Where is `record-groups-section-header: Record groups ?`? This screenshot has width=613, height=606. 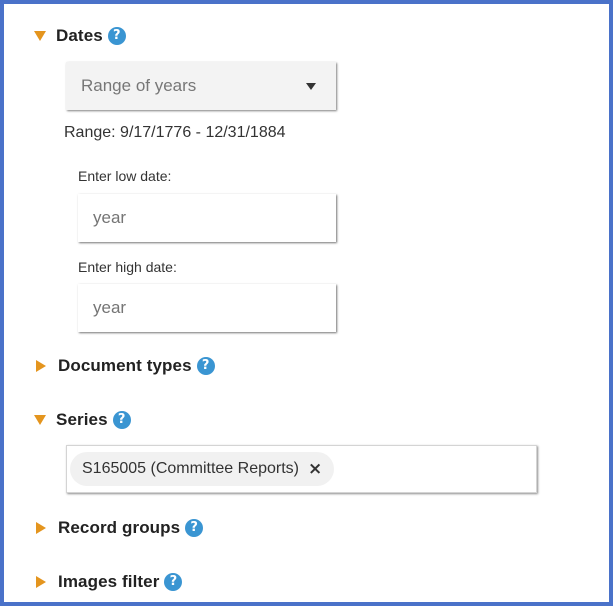 record-groups-section-header: Record groups ? is located at coordinates (119, 528).